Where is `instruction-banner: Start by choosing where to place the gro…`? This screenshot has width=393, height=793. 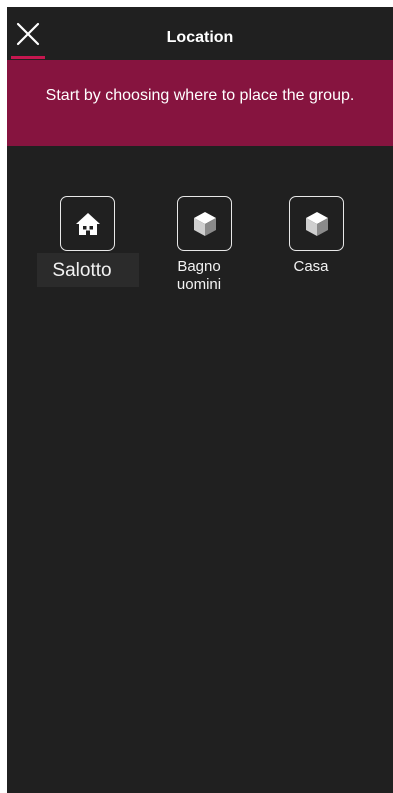
instruction-banner: Start by choosing where to place the gro… is located at coordinates (200, 103).